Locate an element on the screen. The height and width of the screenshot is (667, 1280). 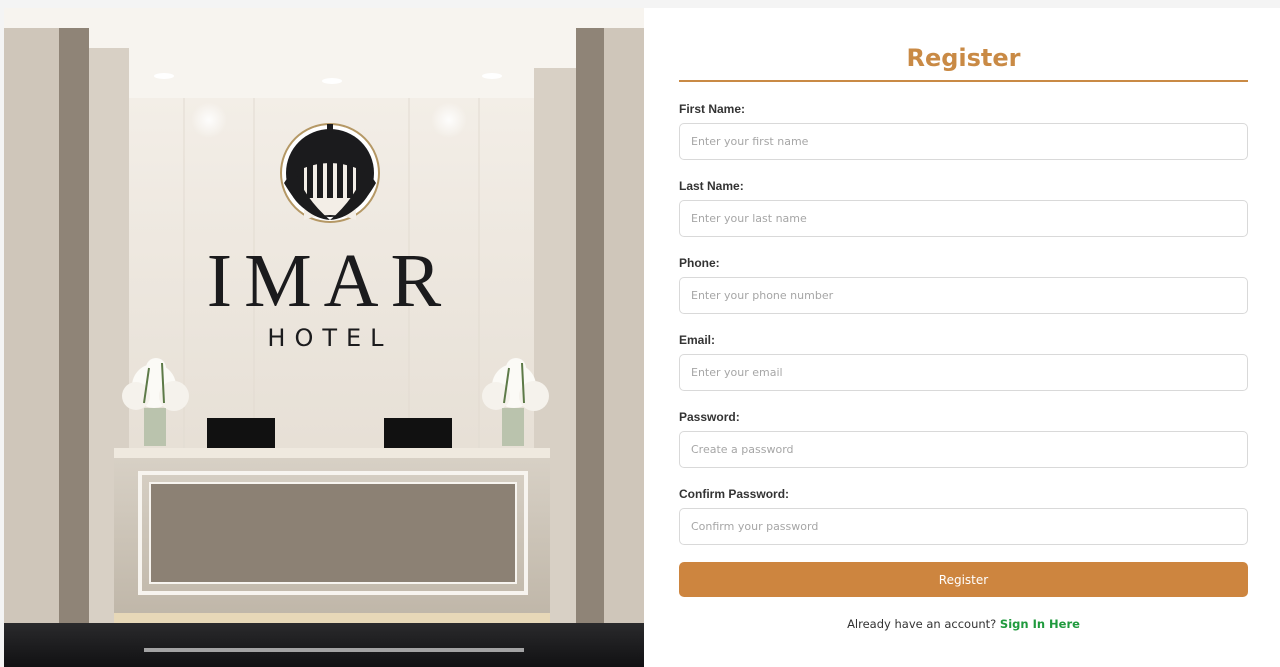
title-divider is located at coordinates (963, 81).